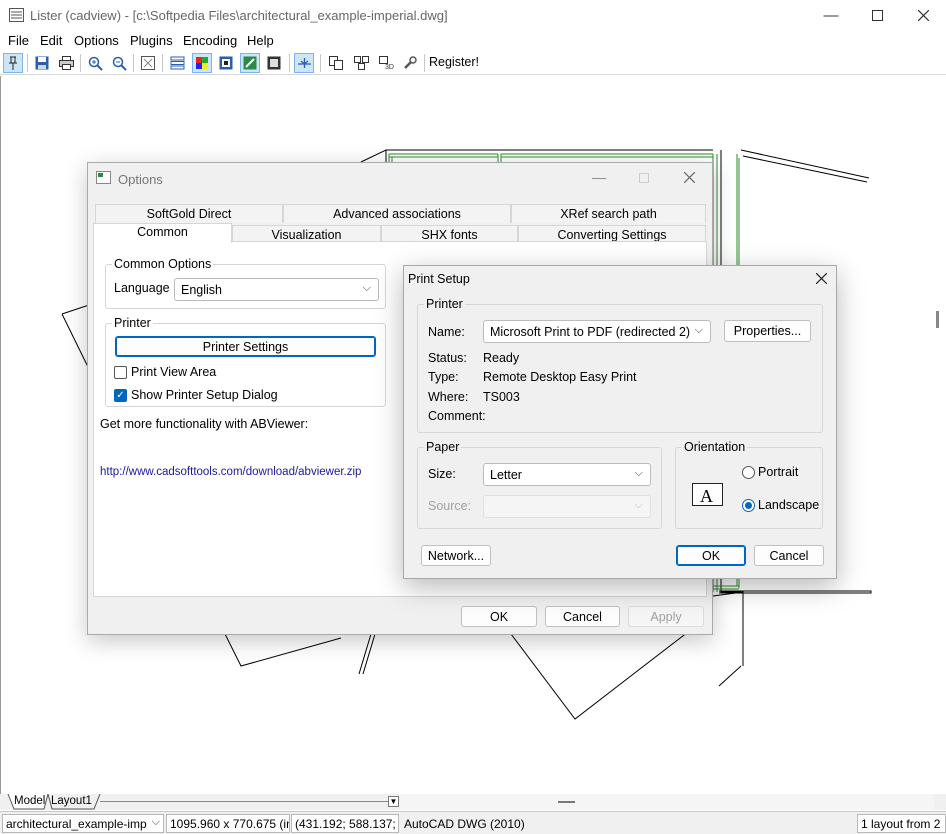  I want to click on white-bg-button, so click(274, 63).